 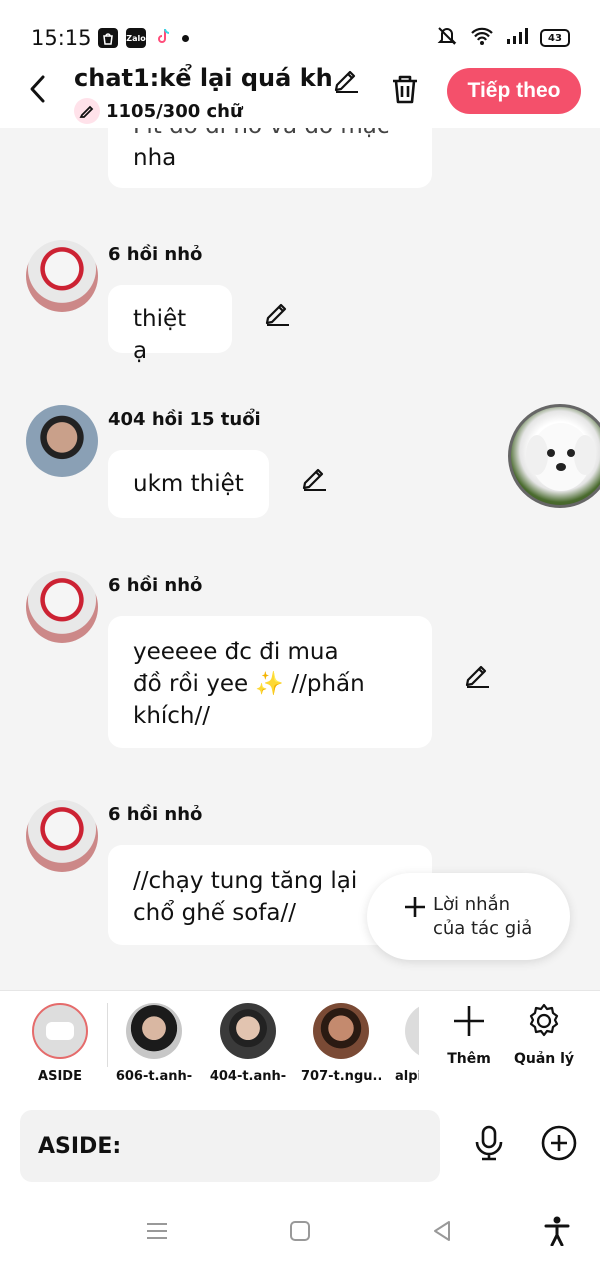 I want to click on composer, so click(x=300, y=1147).